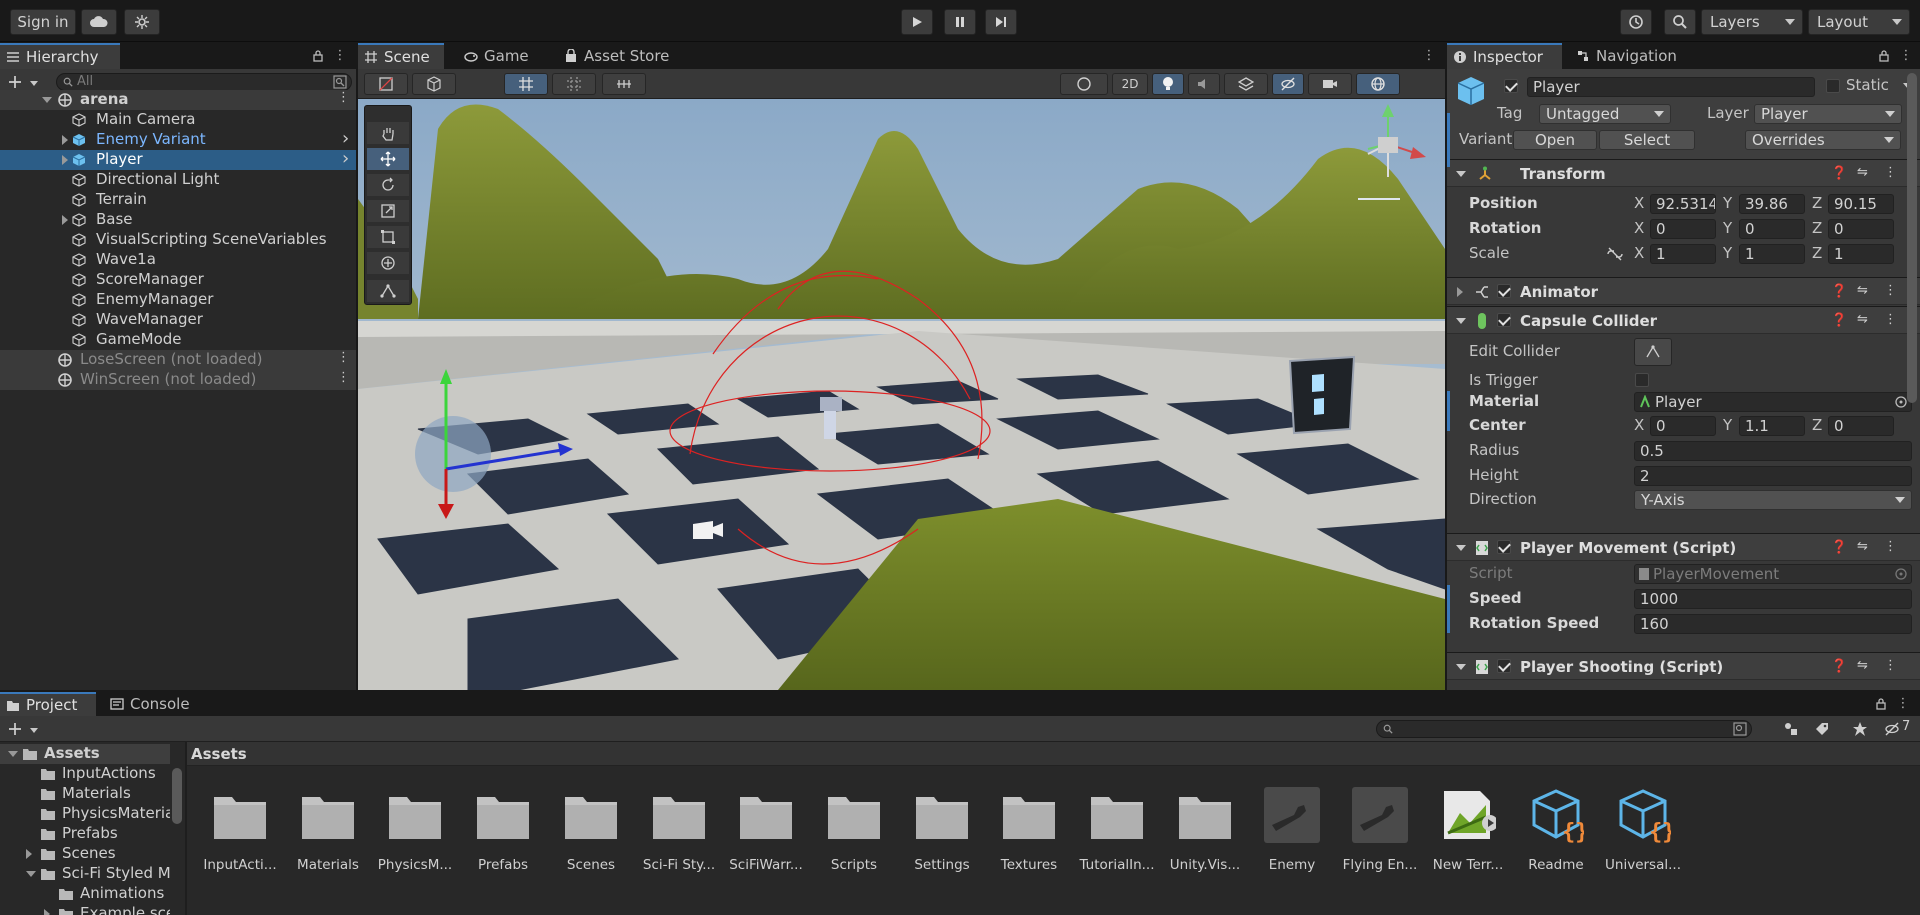 The height and width of the screenshot is (915, 1920). I want to click on grid-toggle-button, so click(526, 84).